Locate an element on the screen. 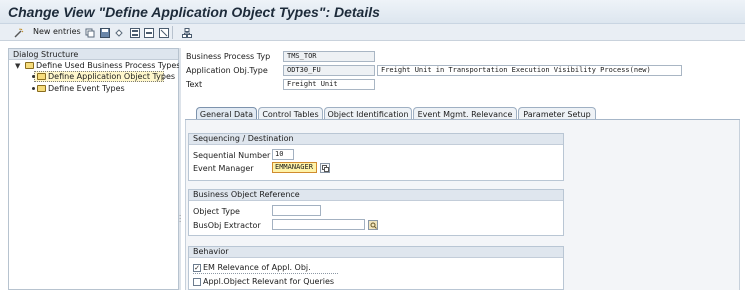 Image resolution: width=745 pixels, height=290 pixels. copy-icon is located at coordinates (89, 32).